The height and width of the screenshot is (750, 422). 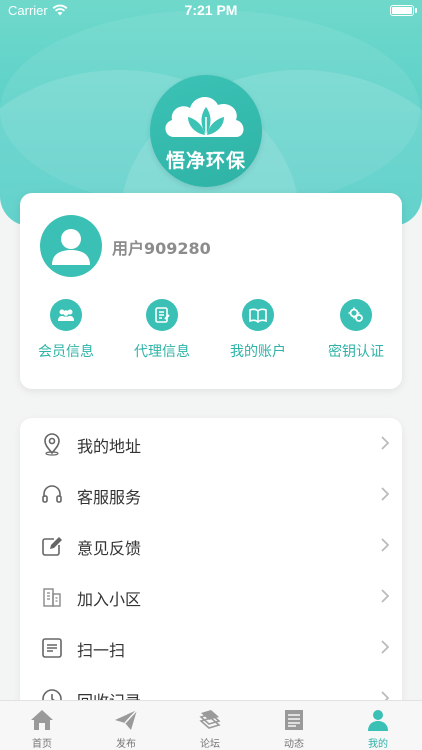 I want to click on quick-action-label: 密钥认证, so click(x=356, y=352).